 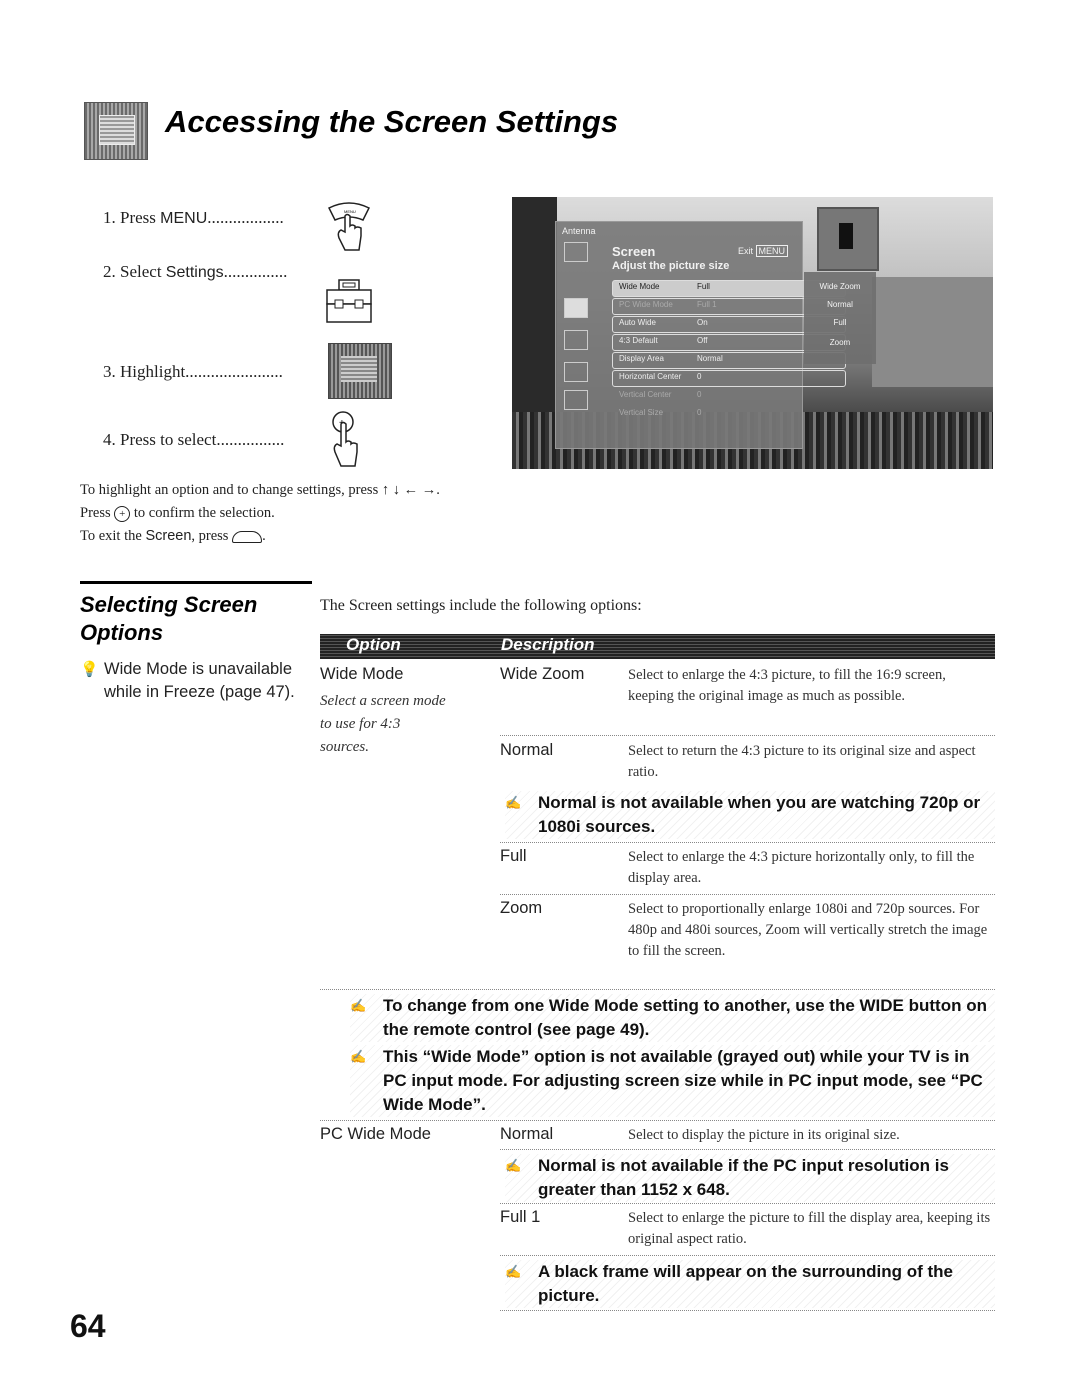 What do you see at coordinates (576, 340) in the screenshot?
I see `osd-channel-icon` at bounding box center [576, 340].